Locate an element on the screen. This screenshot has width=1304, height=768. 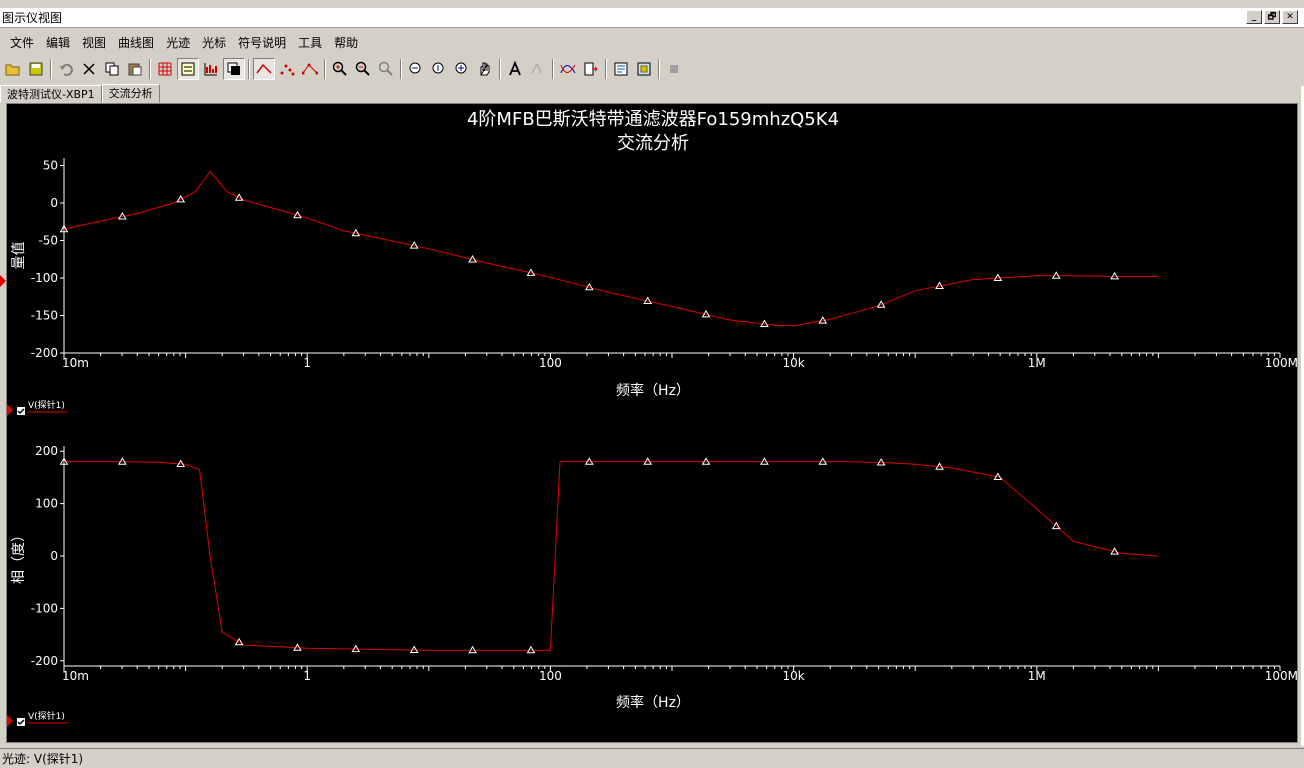
menu-graph: 曲线图 is located at coordinates (136, 43).